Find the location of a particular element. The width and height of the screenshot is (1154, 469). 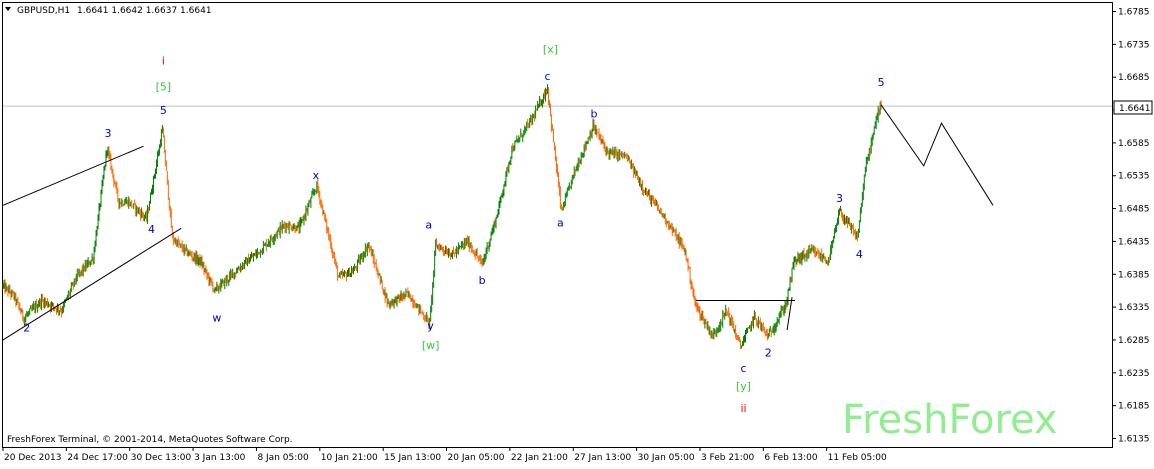

wave-label: [w] is located at coordinates (431, 345).